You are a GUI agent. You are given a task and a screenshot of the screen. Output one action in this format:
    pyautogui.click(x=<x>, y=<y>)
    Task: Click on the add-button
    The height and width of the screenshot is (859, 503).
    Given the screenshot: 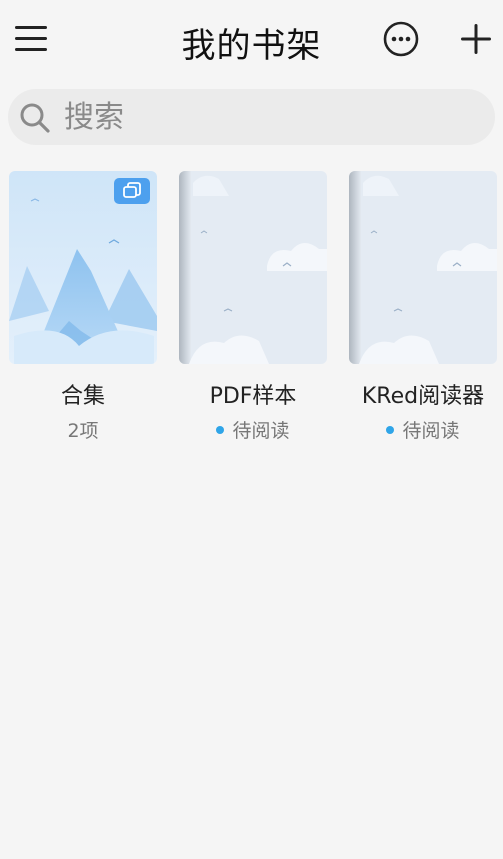 What is the action you would take?
    pyautogui.click(x=476, y=39)
    